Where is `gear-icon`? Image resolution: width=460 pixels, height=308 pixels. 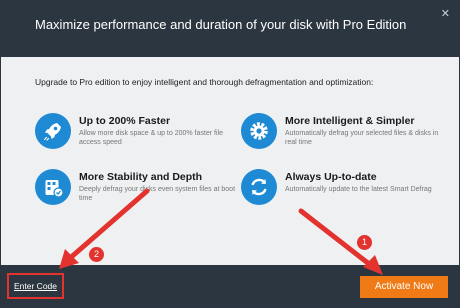
gear-icon is located at coordinates (259, 131).